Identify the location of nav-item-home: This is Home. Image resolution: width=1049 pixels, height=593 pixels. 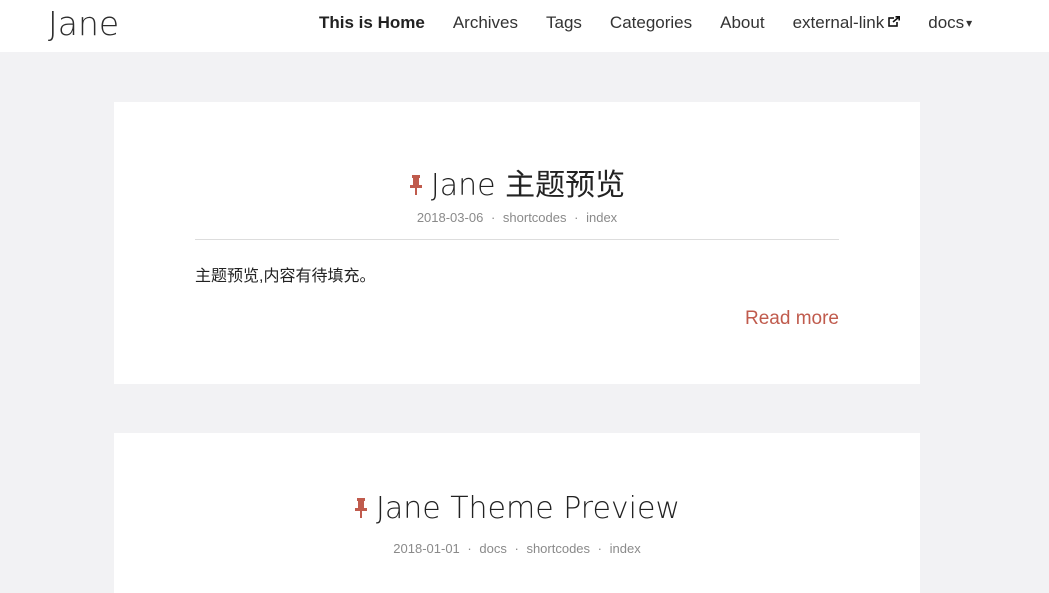
(372, 23).